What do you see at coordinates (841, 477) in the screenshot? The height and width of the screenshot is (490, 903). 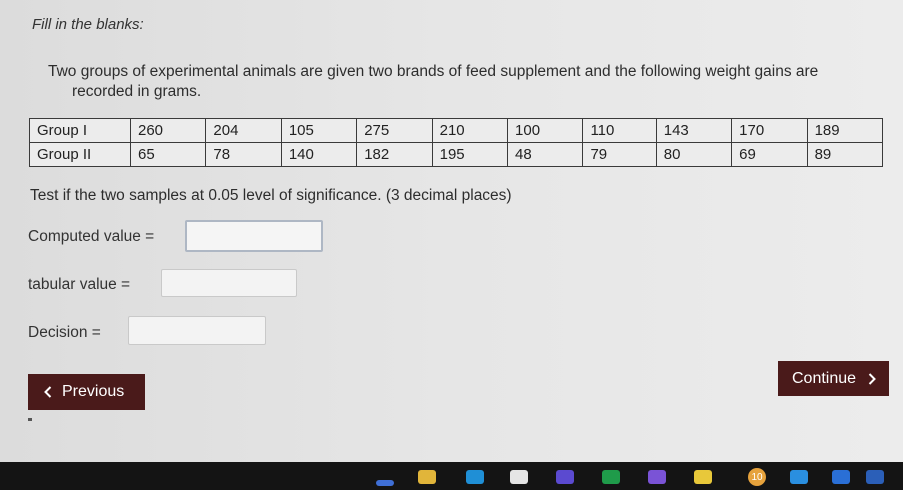 I see `chrome-icon` at bounding box center [841, 477].